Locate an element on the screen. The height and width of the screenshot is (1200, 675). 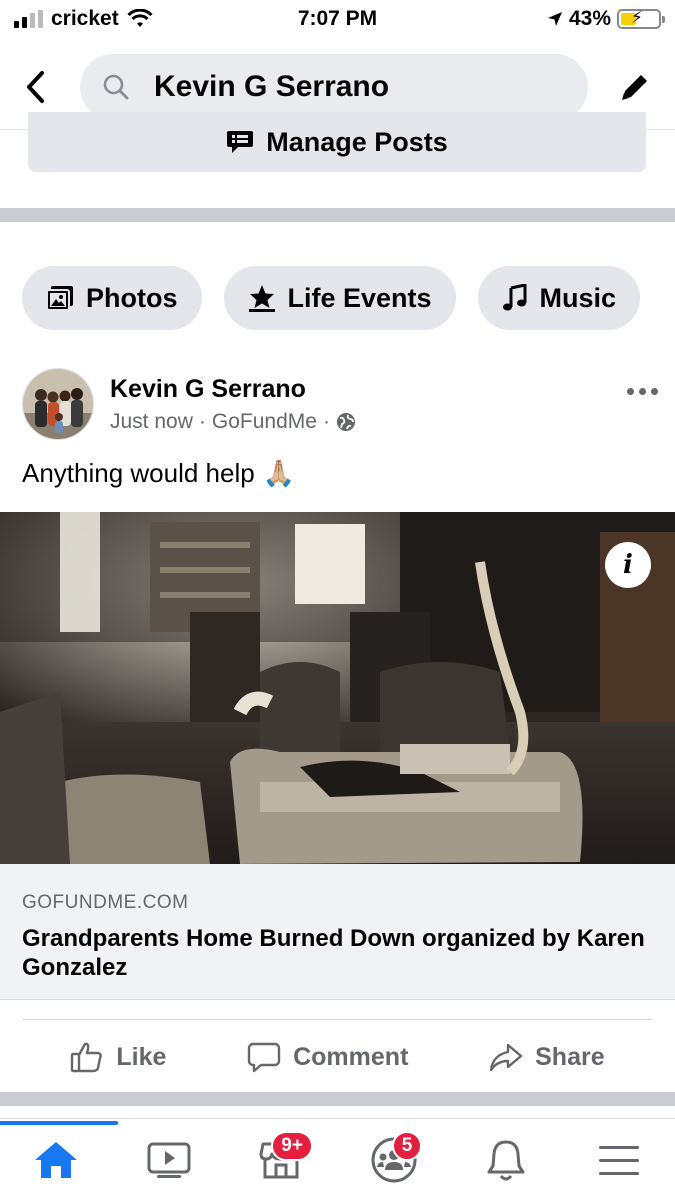
watch-video-icon is located at coordinates (169, 1160).